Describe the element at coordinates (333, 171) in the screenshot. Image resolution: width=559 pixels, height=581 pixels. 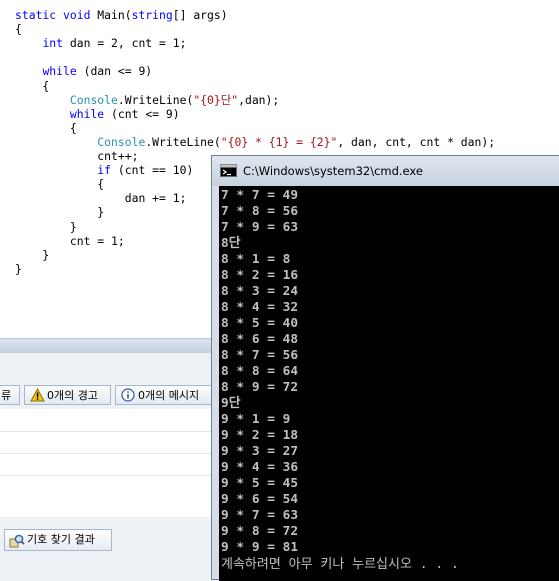
I see `console-title: C:\Windows\system32\cmd.exe` at that location.